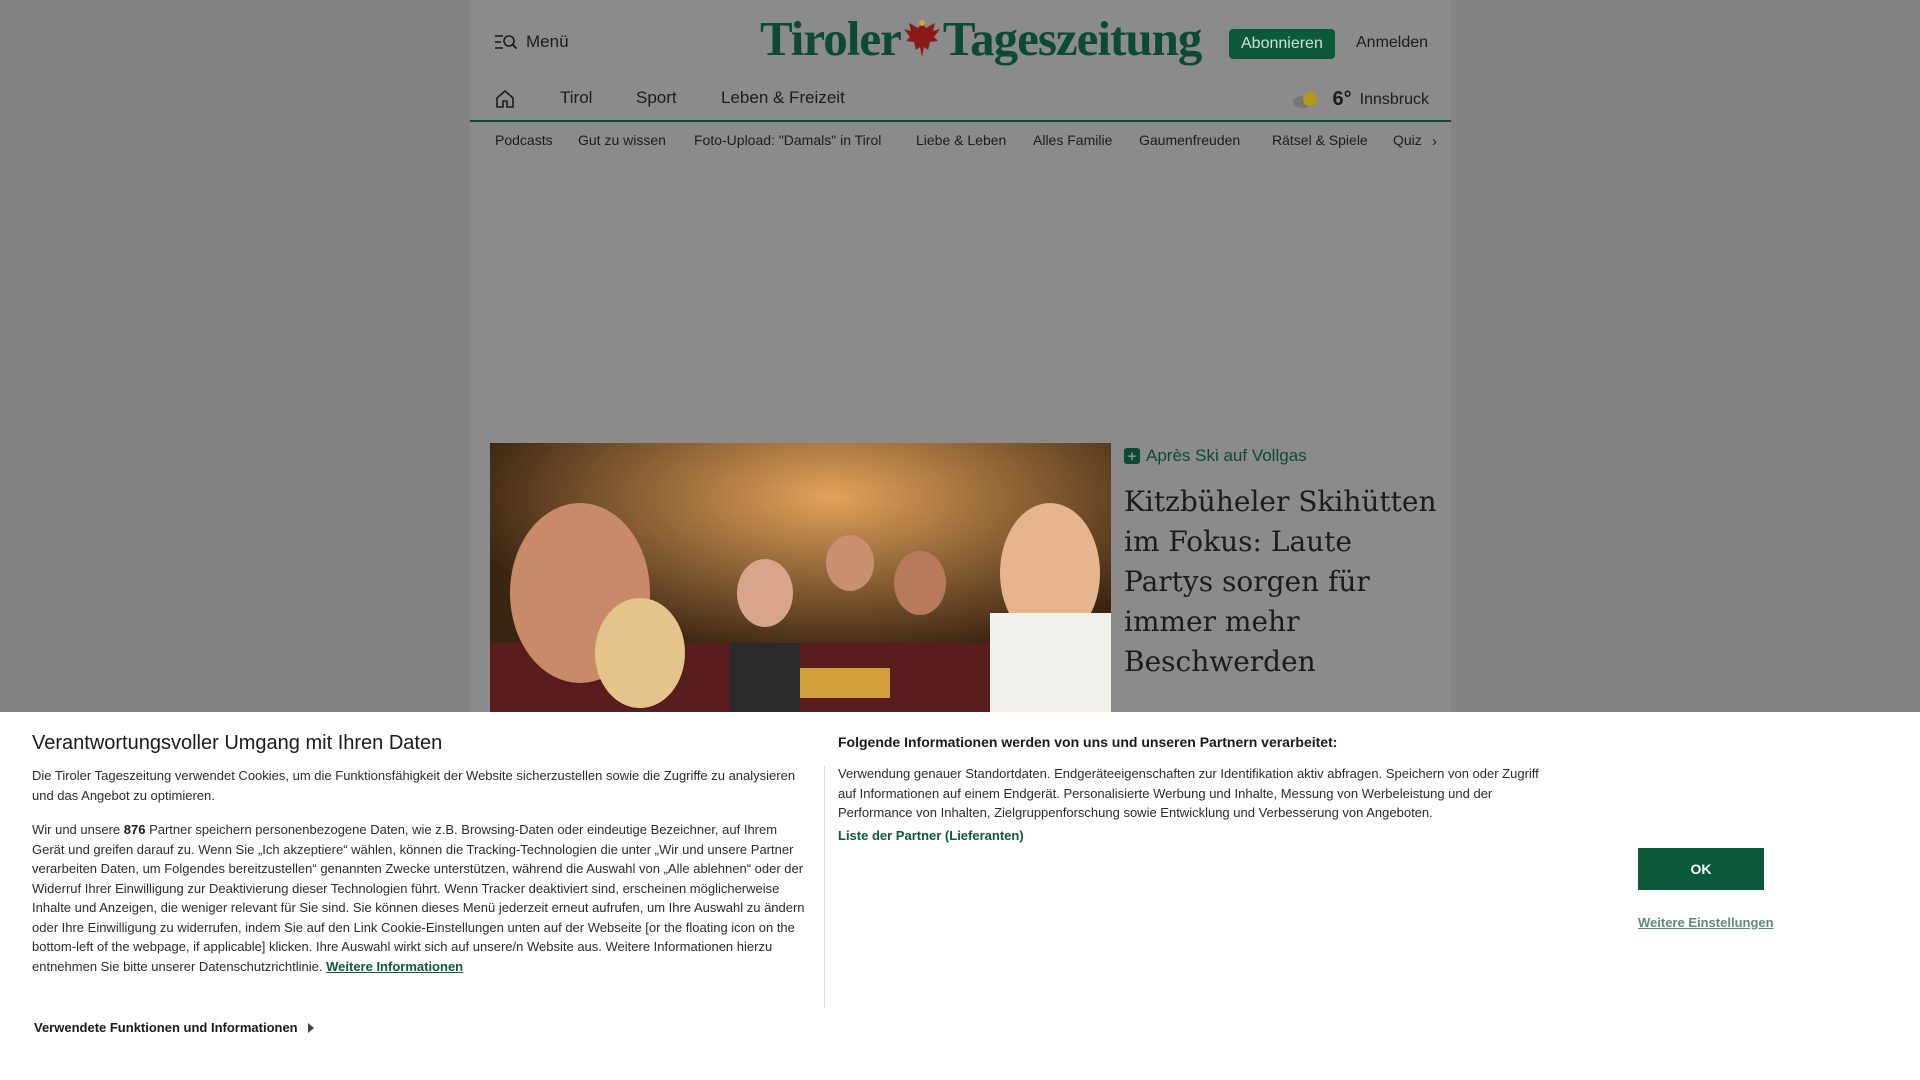 This screenshot has height=1080, width=1920. I want to click on nav-item-leben-freizeit: Leben & Freizeit, so click(783, 98).